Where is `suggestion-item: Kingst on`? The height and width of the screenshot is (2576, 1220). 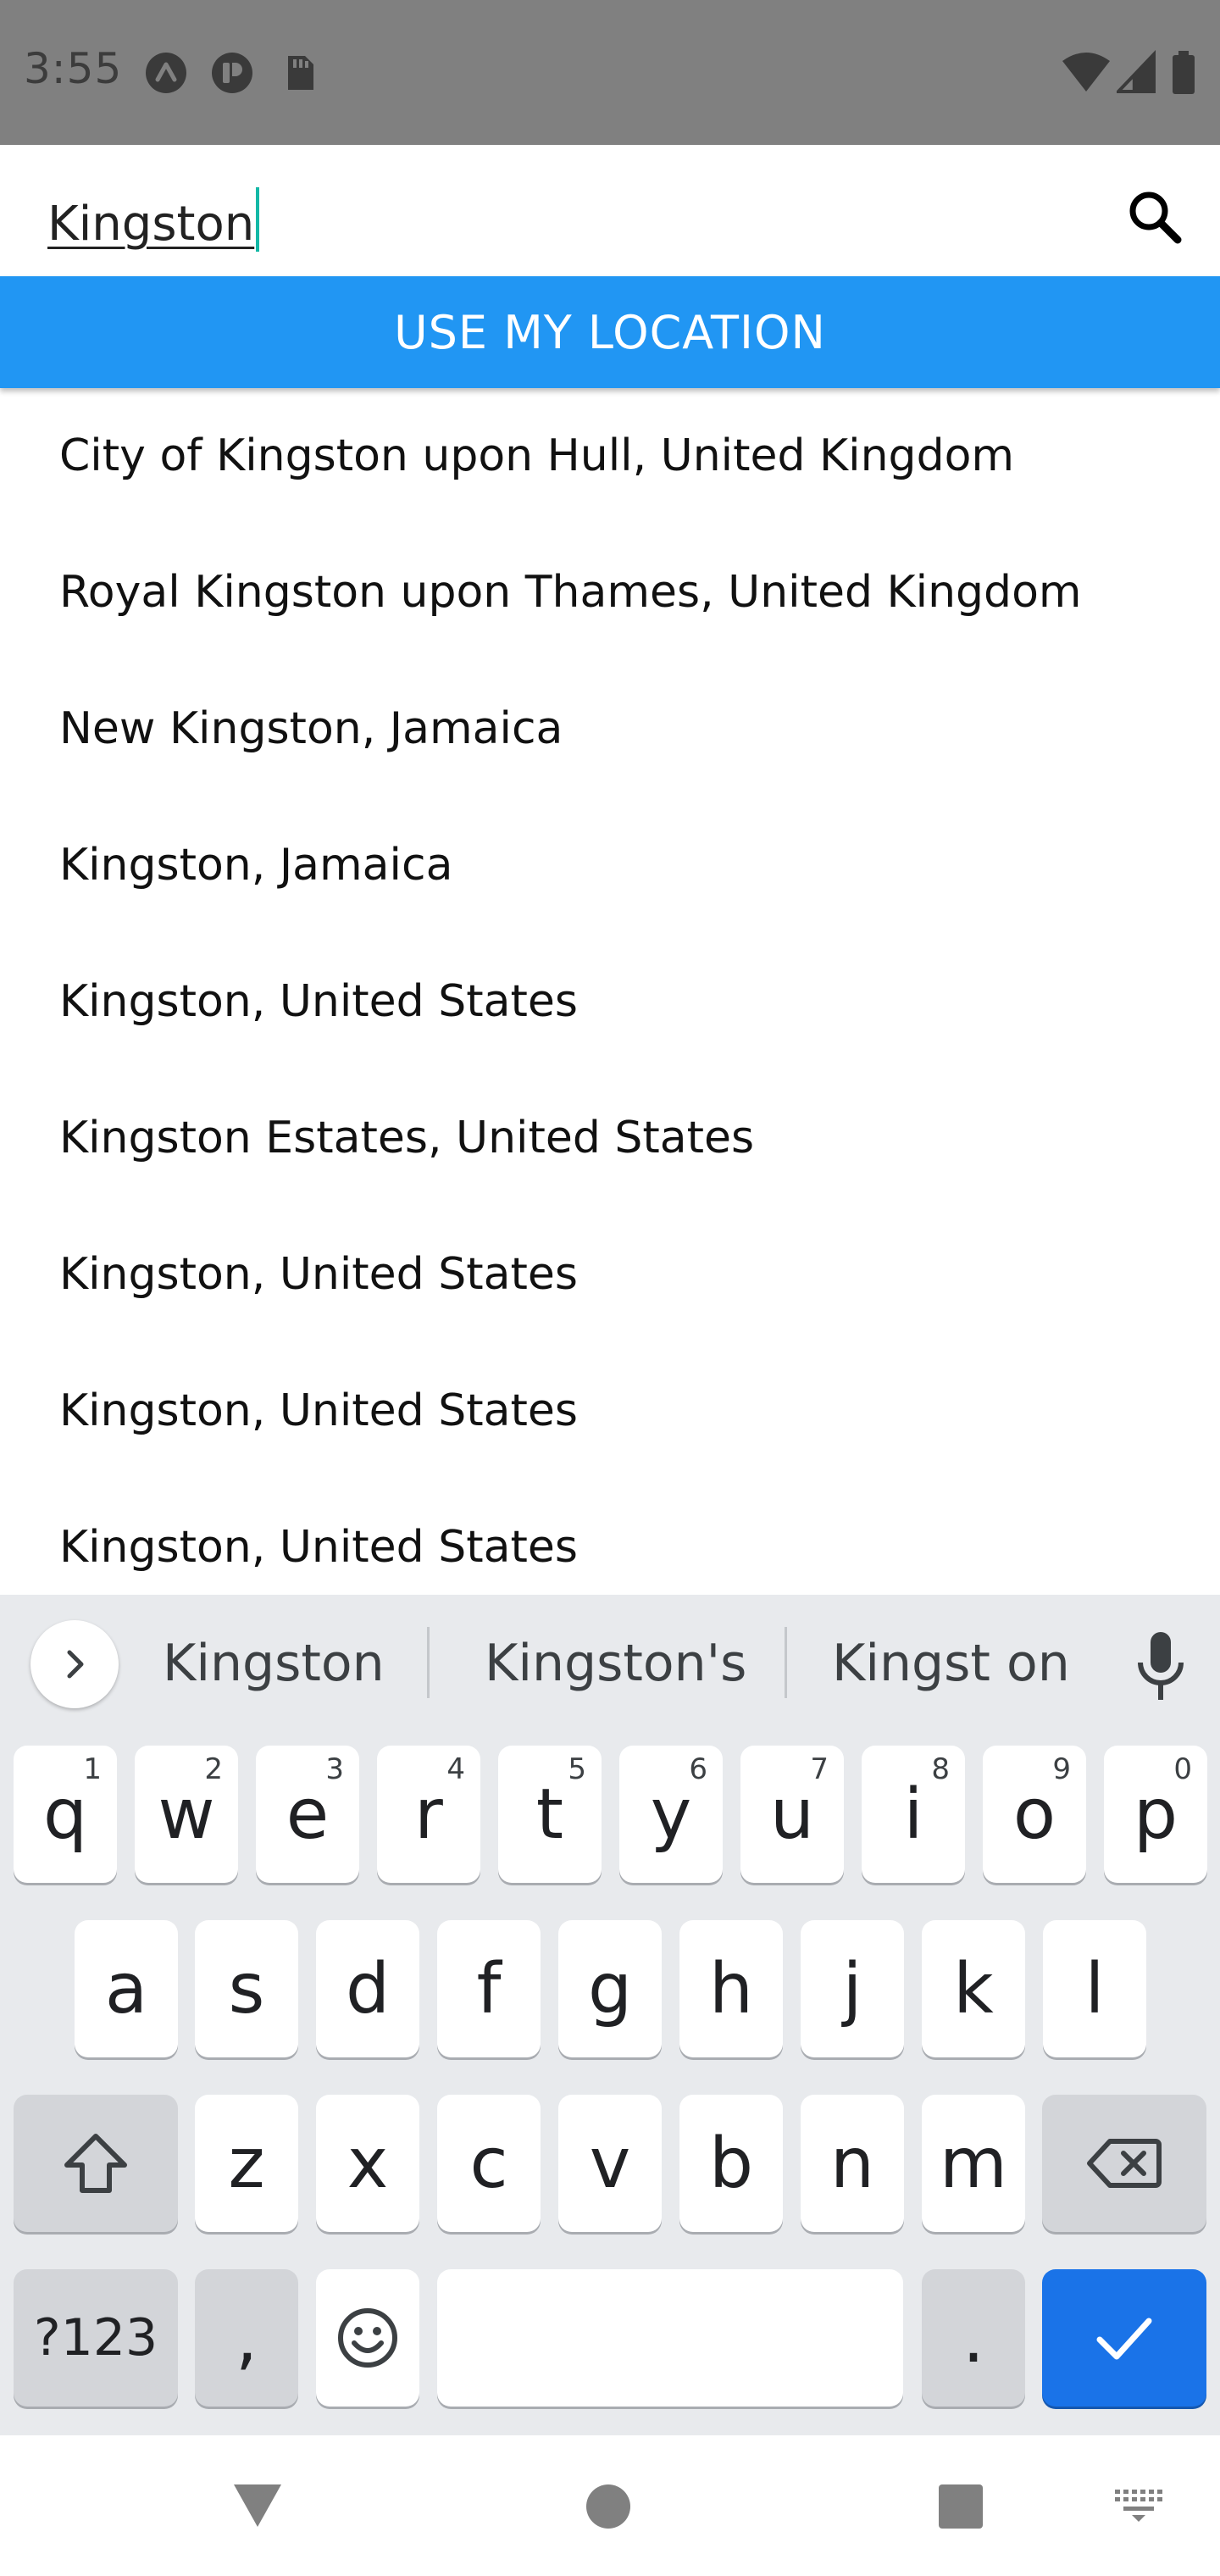 suggestion-item: Kingst on is located at coordinates (951, 1663).